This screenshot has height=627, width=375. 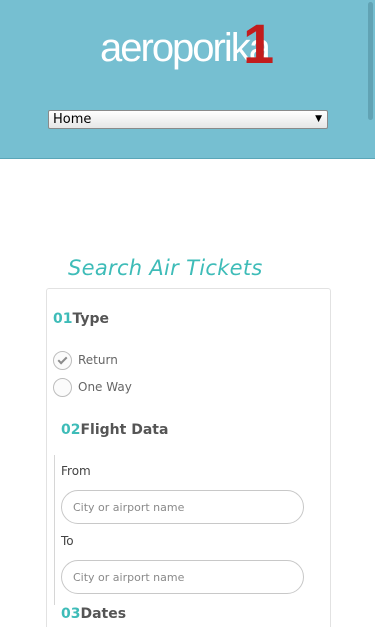 I want to click on step-number: 03, so click(x=71, y=614).